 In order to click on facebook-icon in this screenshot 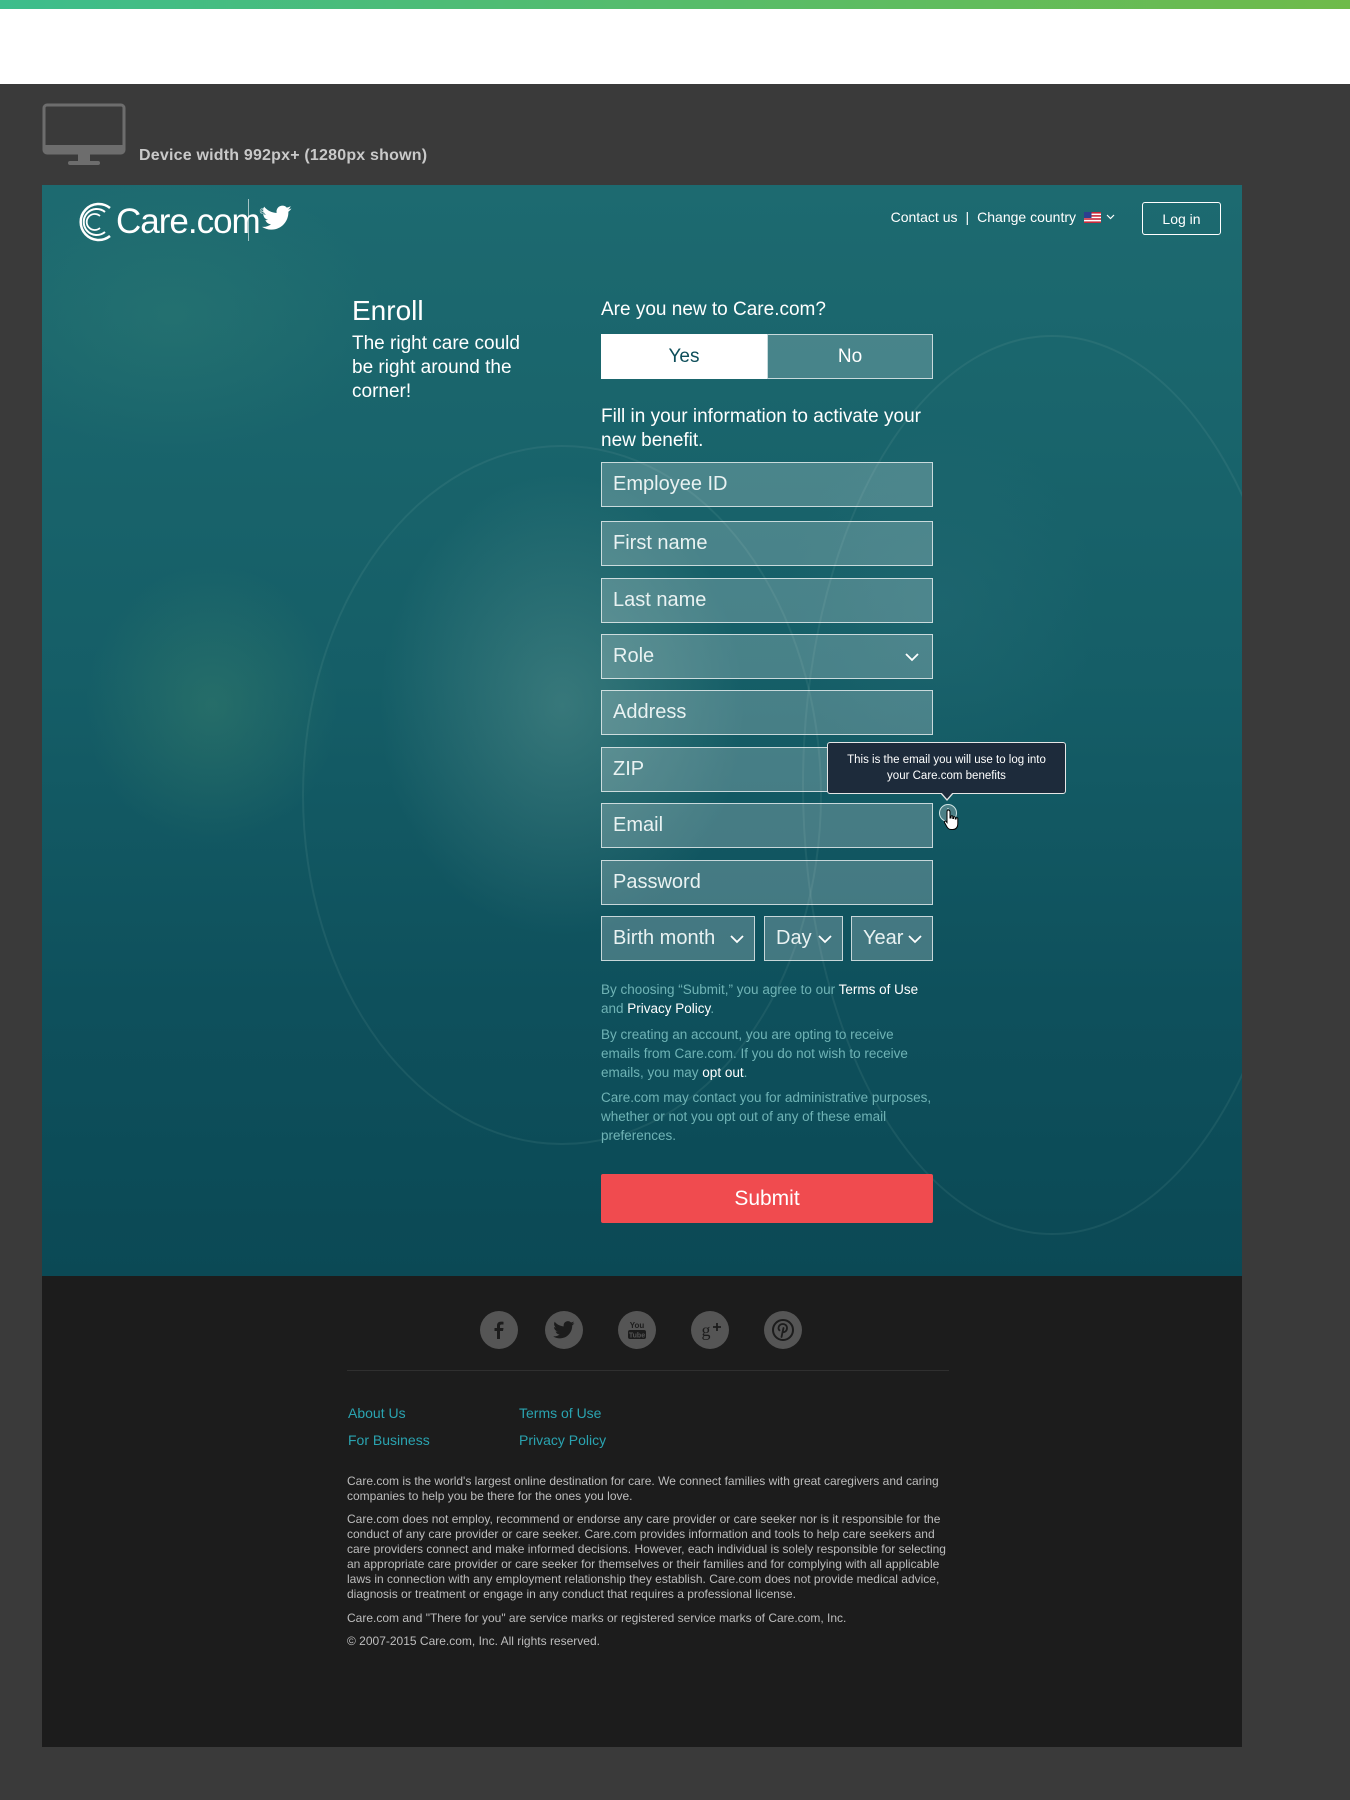, I will do `click(499, 1330)`.